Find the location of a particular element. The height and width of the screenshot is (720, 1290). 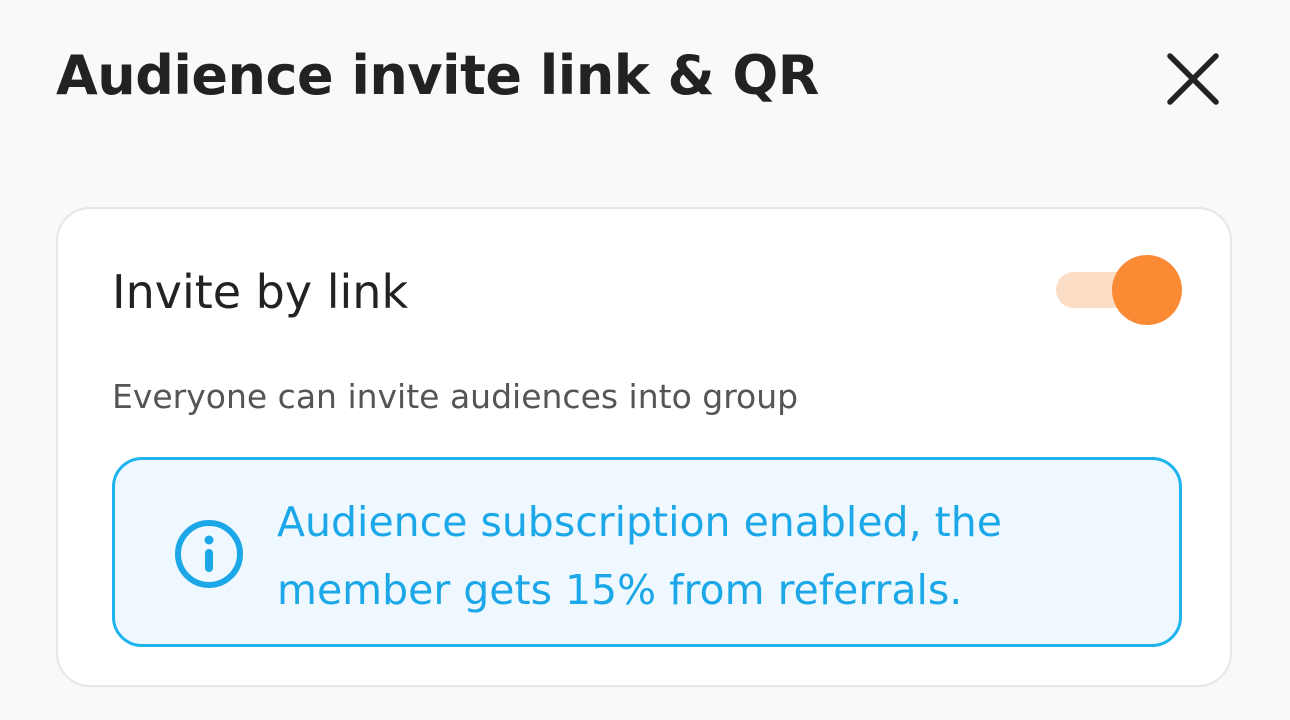

invite-by-link-toggle is located at coordinates (1119, 290).